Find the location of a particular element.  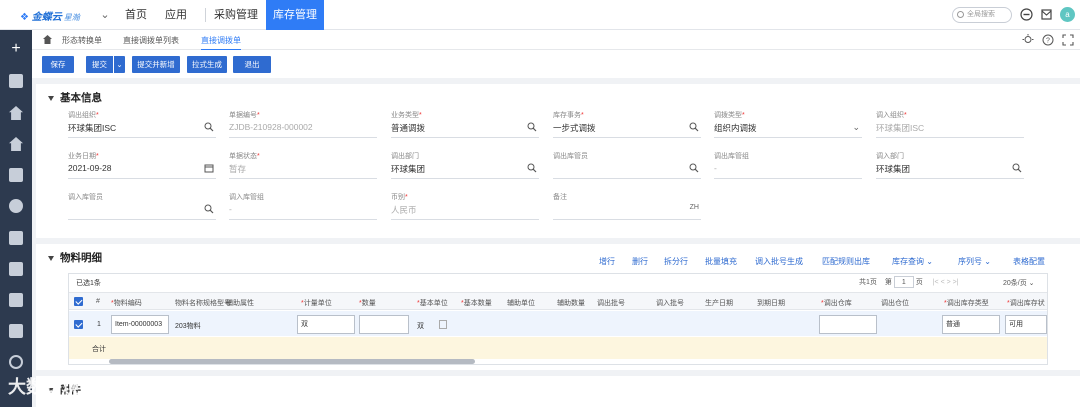

report-icon is located at coordinates (16, 300).